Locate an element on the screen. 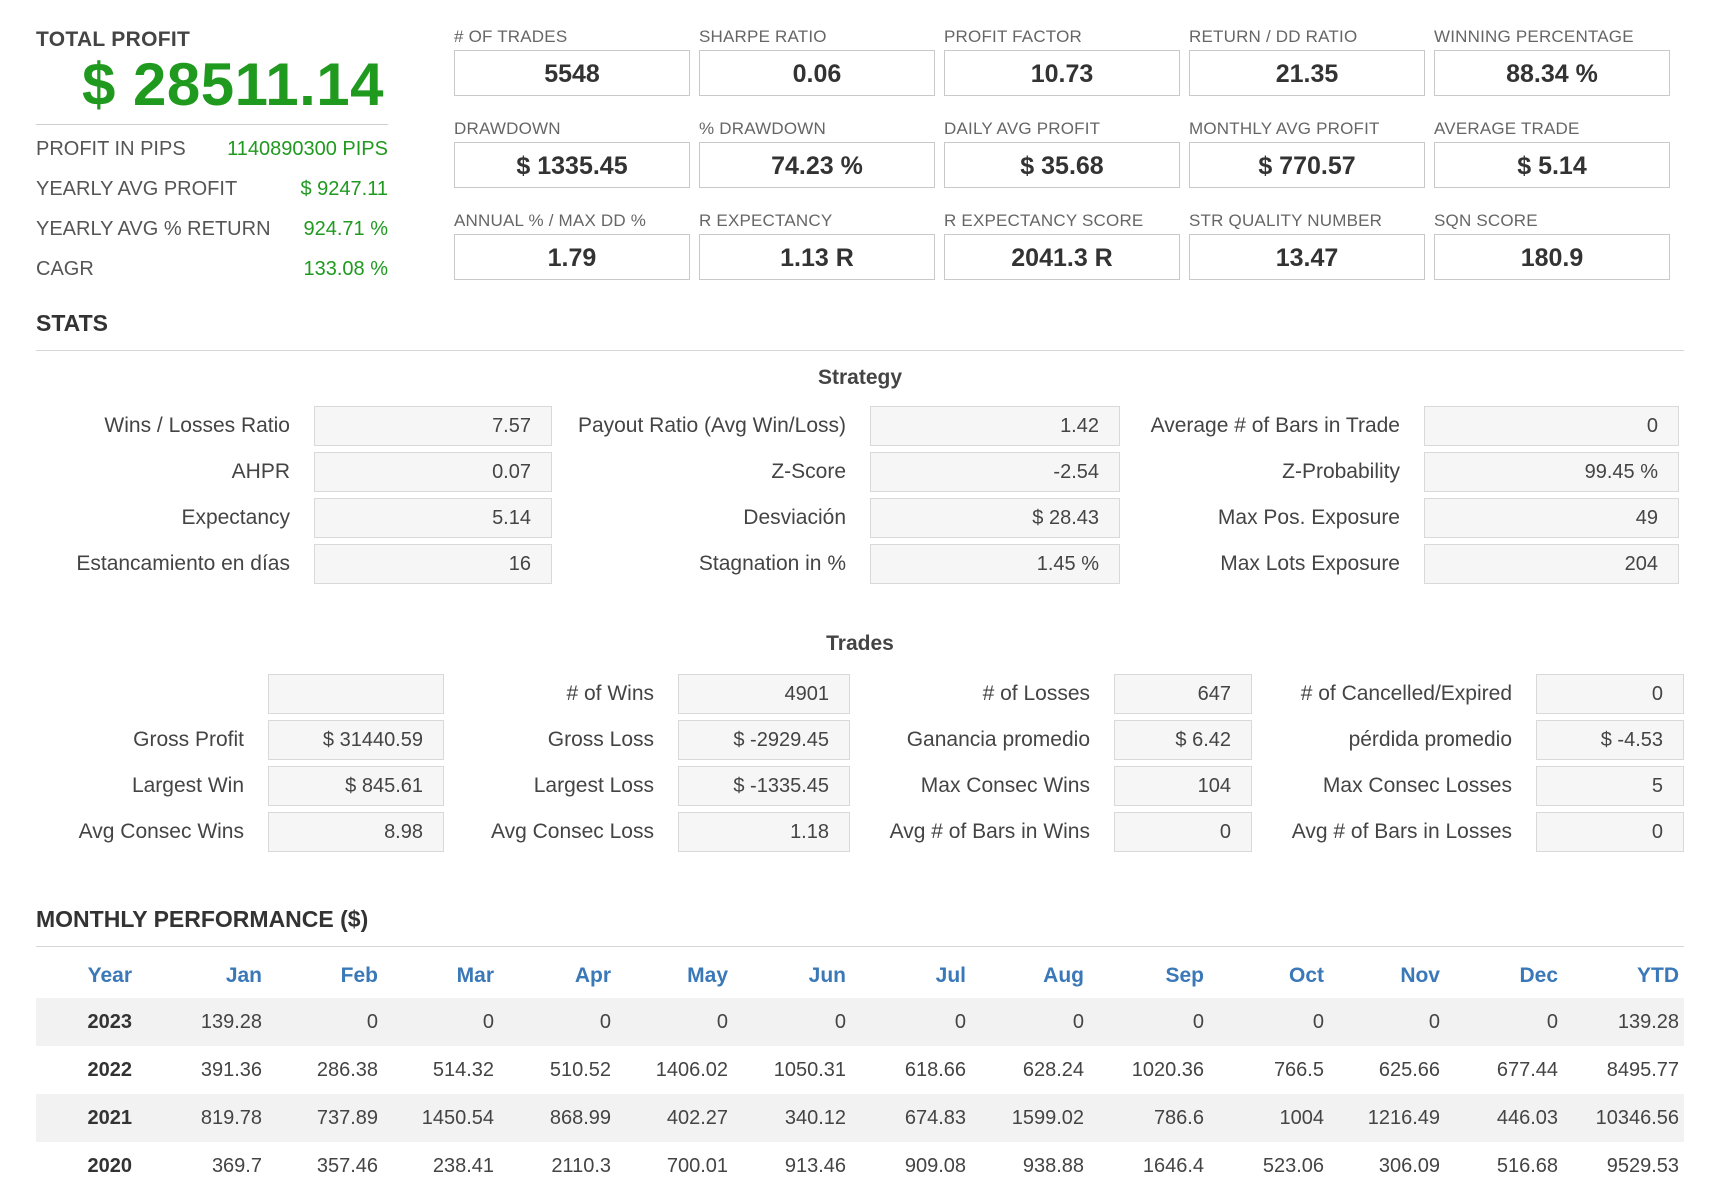  trades-stat-label: Max Consec Wins is located at coordinates (1005, 785).